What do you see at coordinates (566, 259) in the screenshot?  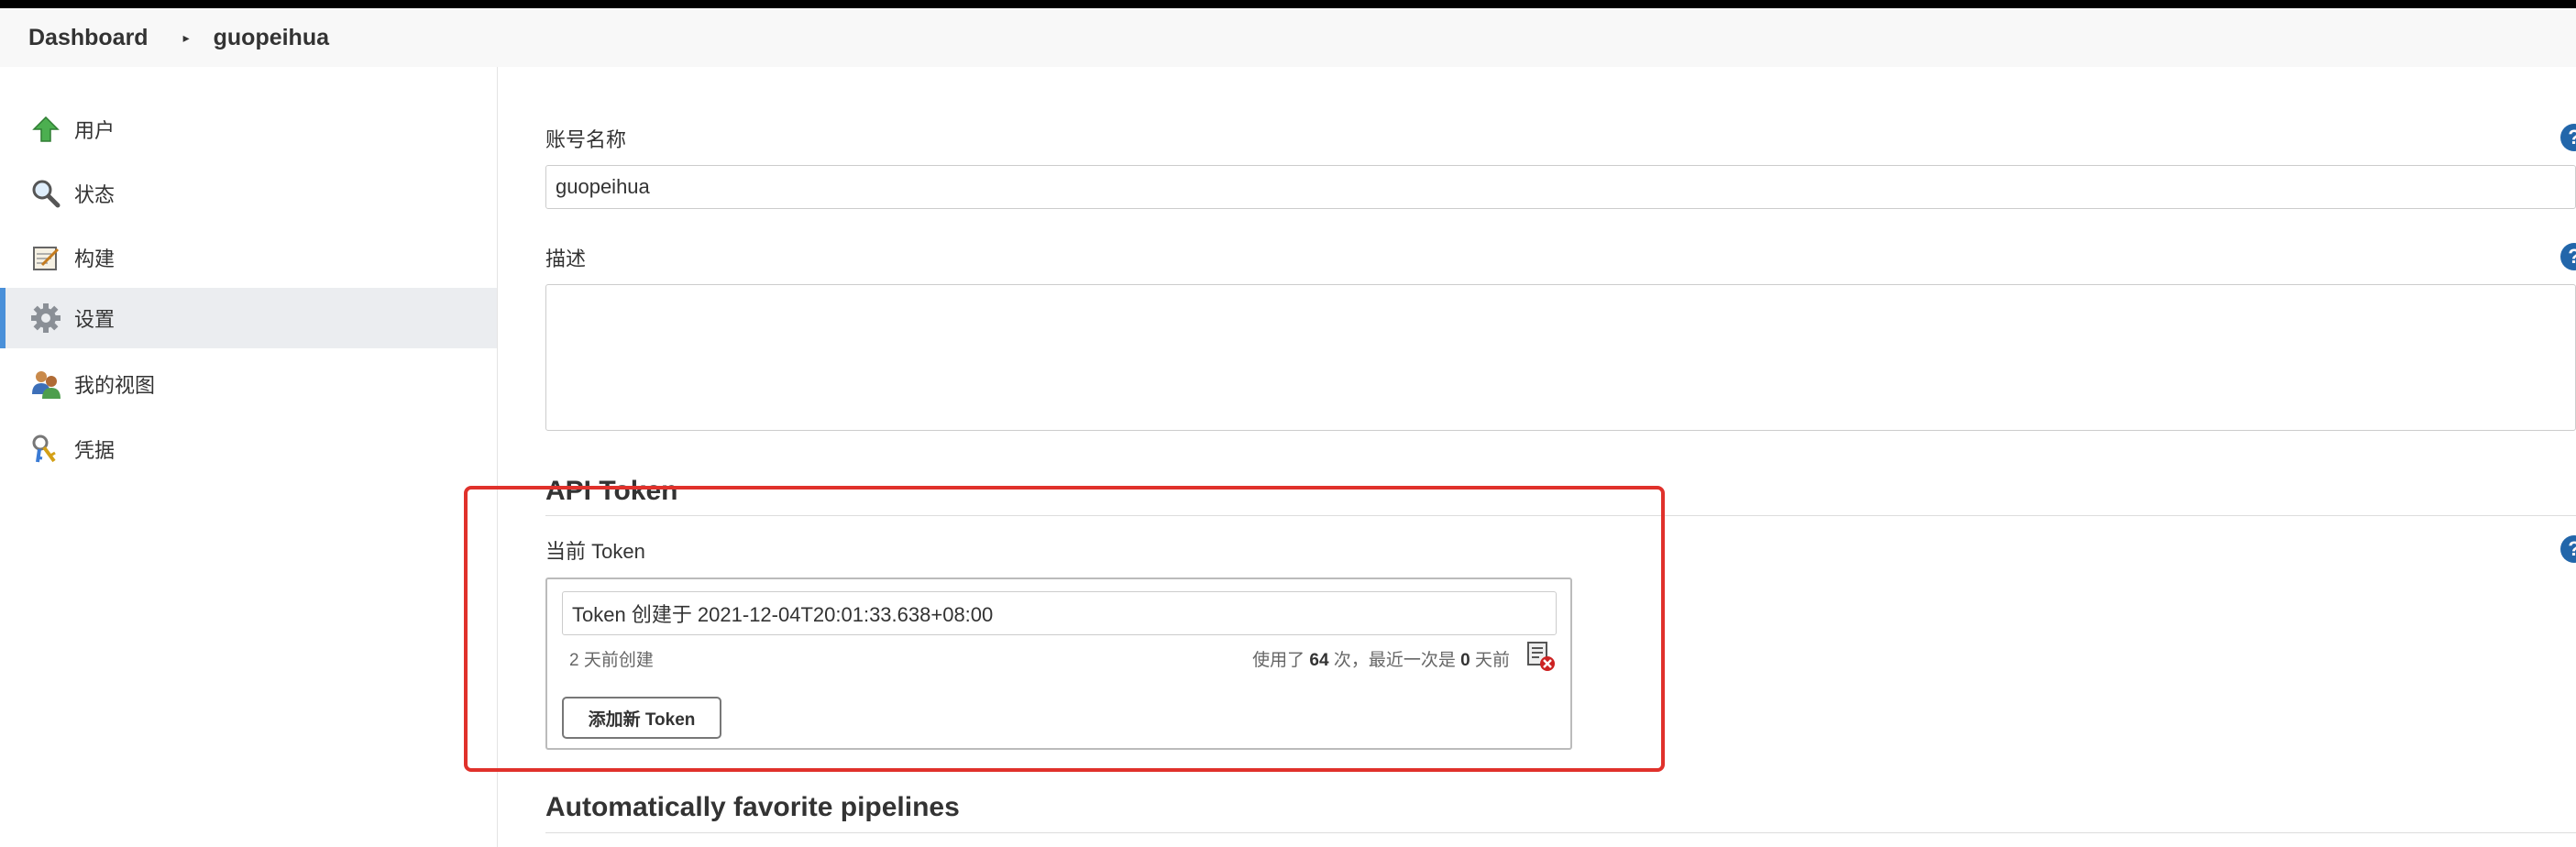 I see `description-label: 描述` at bounding box center [566, 259].